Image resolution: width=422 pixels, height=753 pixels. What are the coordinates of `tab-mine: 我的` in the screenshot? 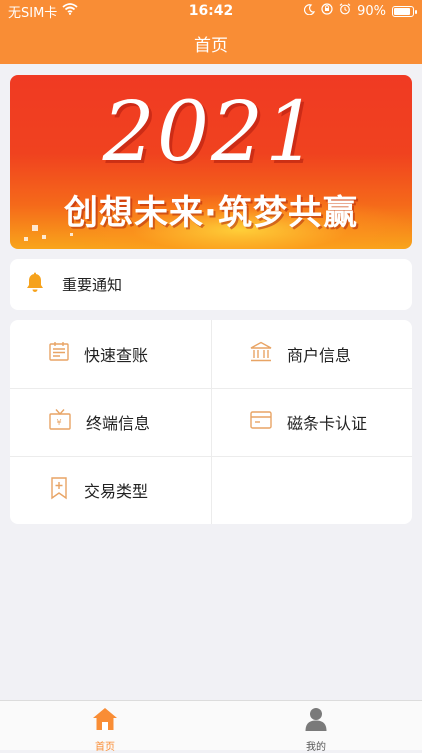 It's located at (316, 730).